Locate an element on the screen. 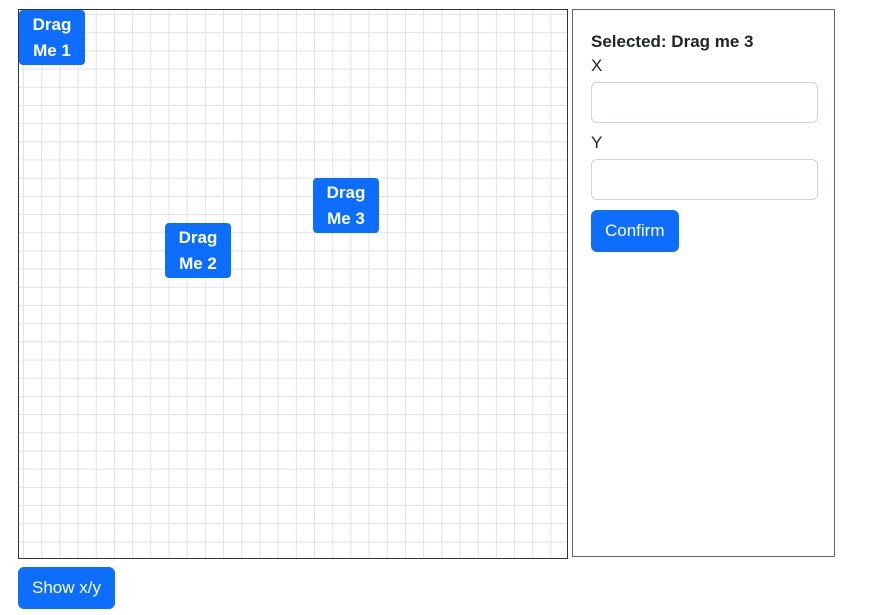 The width and height of the screenshot is (875, 615). drag-me-3-line1: Drag is located at coordinates (346, 192).